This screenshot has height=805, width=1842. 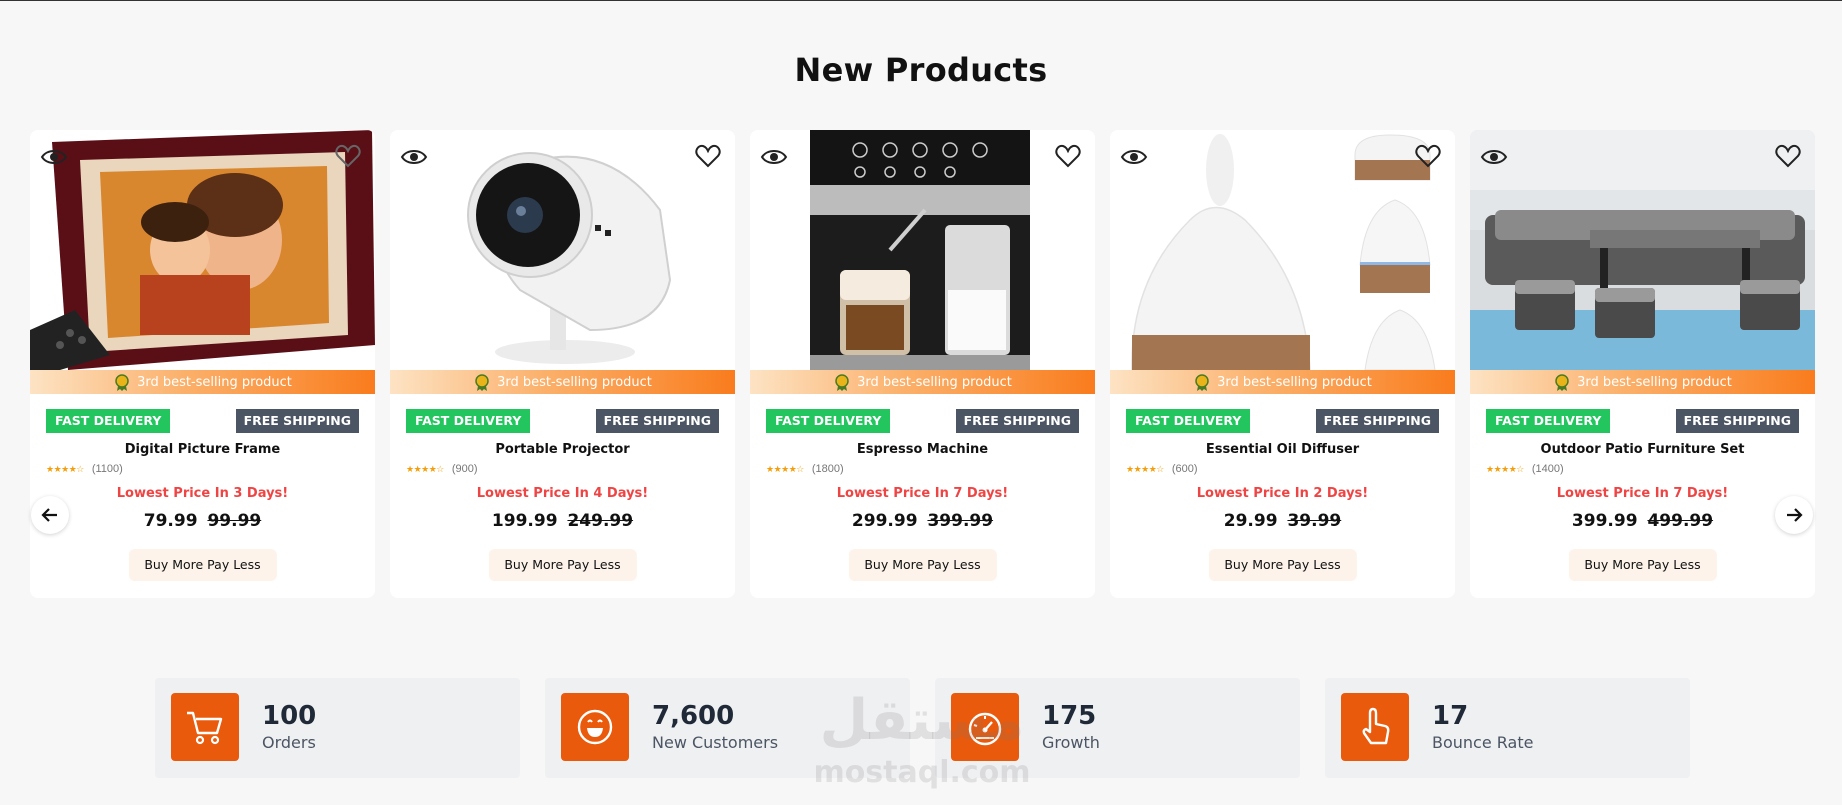 I want to click on carousel-next-button, so click(x=1794, y=515).